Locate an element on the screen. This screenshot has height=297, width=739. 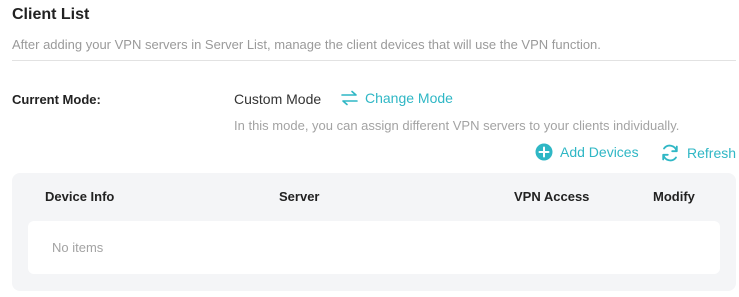
refresh-icon is located at coordinates (670, 153).